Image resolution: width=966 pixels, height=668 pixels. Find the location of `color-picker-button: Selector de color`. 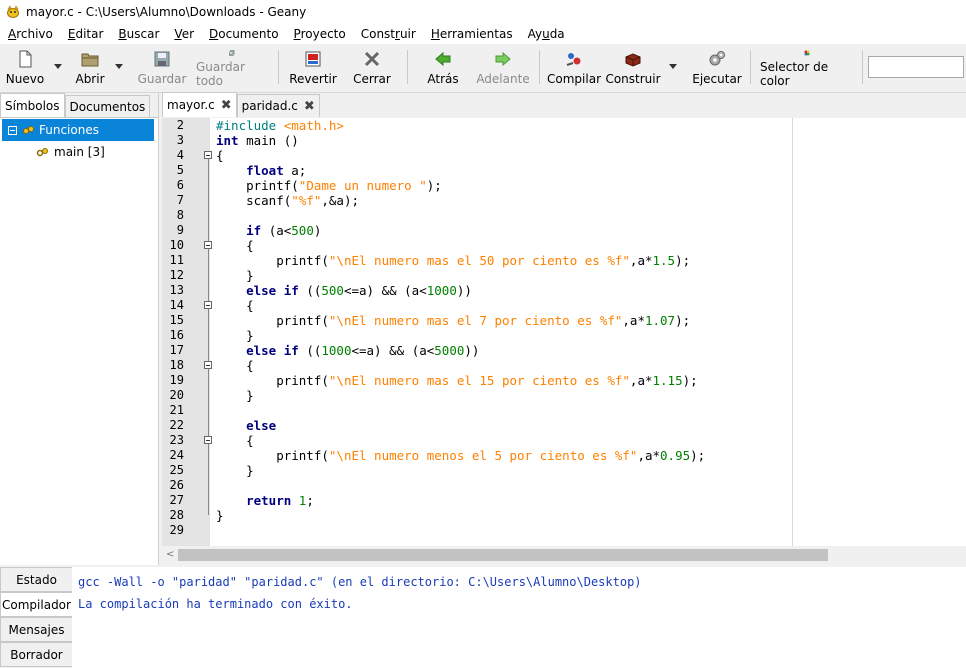

color-picker-button: Selector de color is located at coordinates (807, 68).